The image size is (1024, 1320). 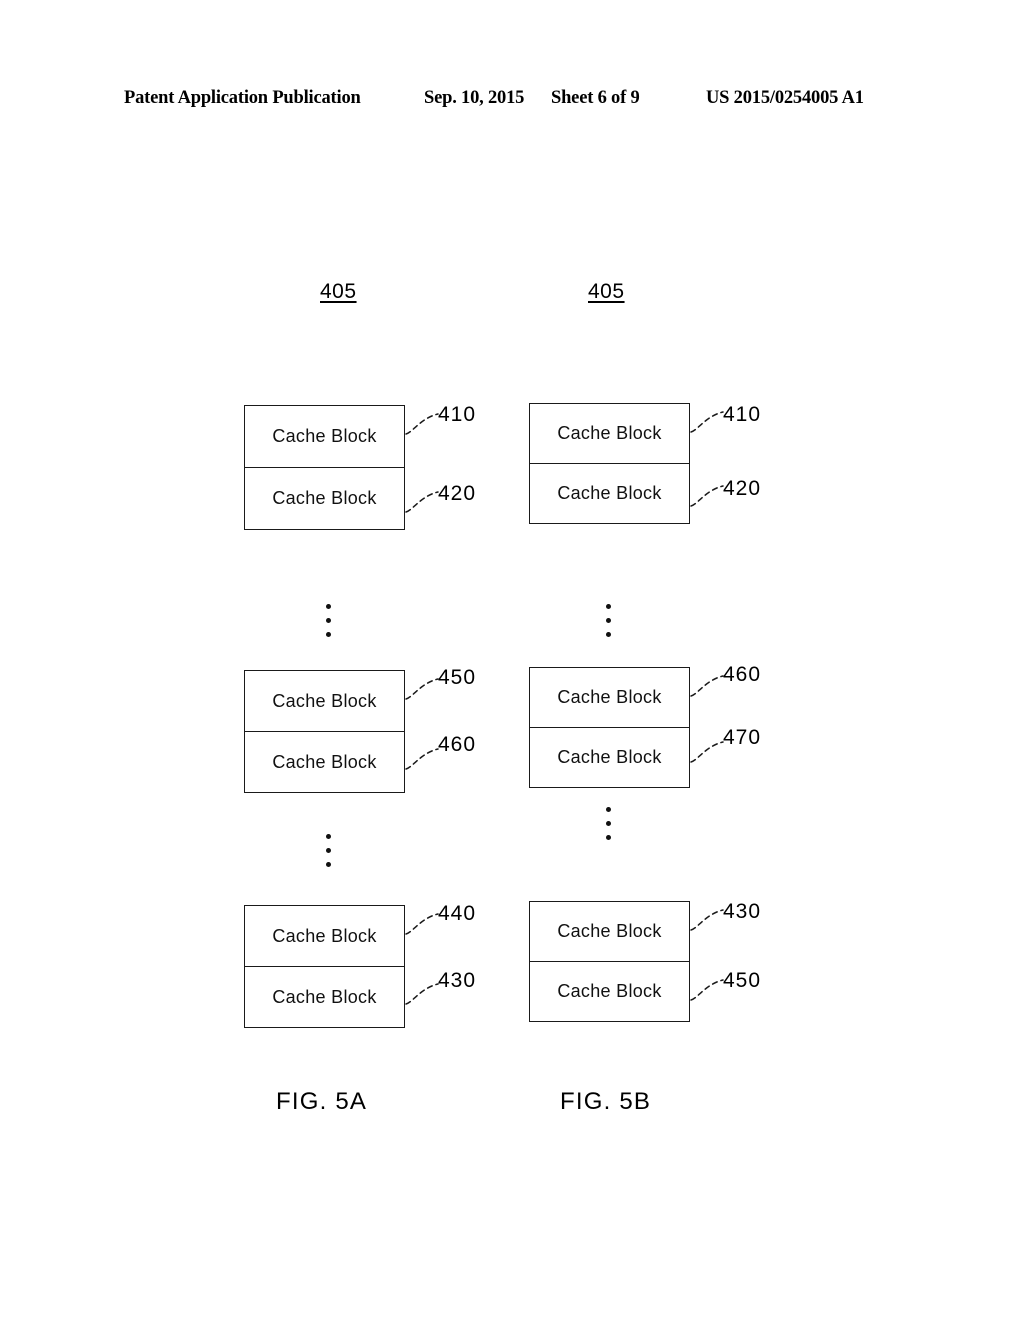 I want to click on fig5a-leader-2-upper, so click(x=422, y=689).